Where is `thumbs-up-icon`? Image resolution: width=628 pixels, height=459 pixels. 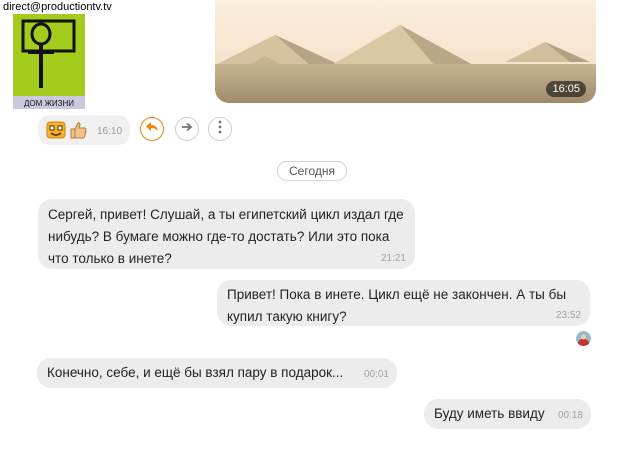
thumbs-up-icon is located at coordinates (78, 132).